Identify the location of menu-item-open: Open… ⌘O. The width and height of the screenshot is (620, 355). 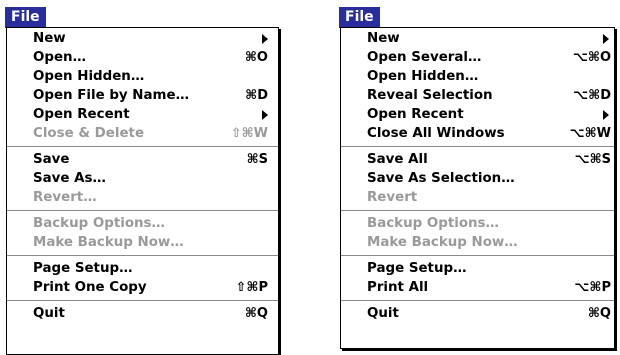
(142, 57).